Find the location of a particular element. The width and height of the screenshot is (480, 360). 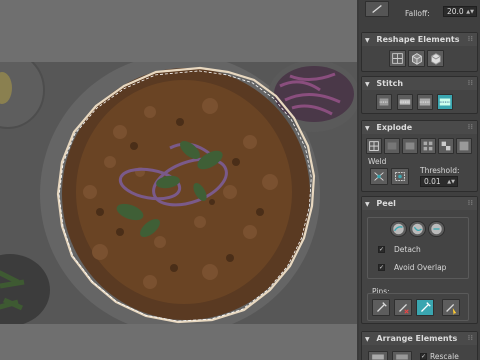

weld-all-button is located at coordinates (400, 176).